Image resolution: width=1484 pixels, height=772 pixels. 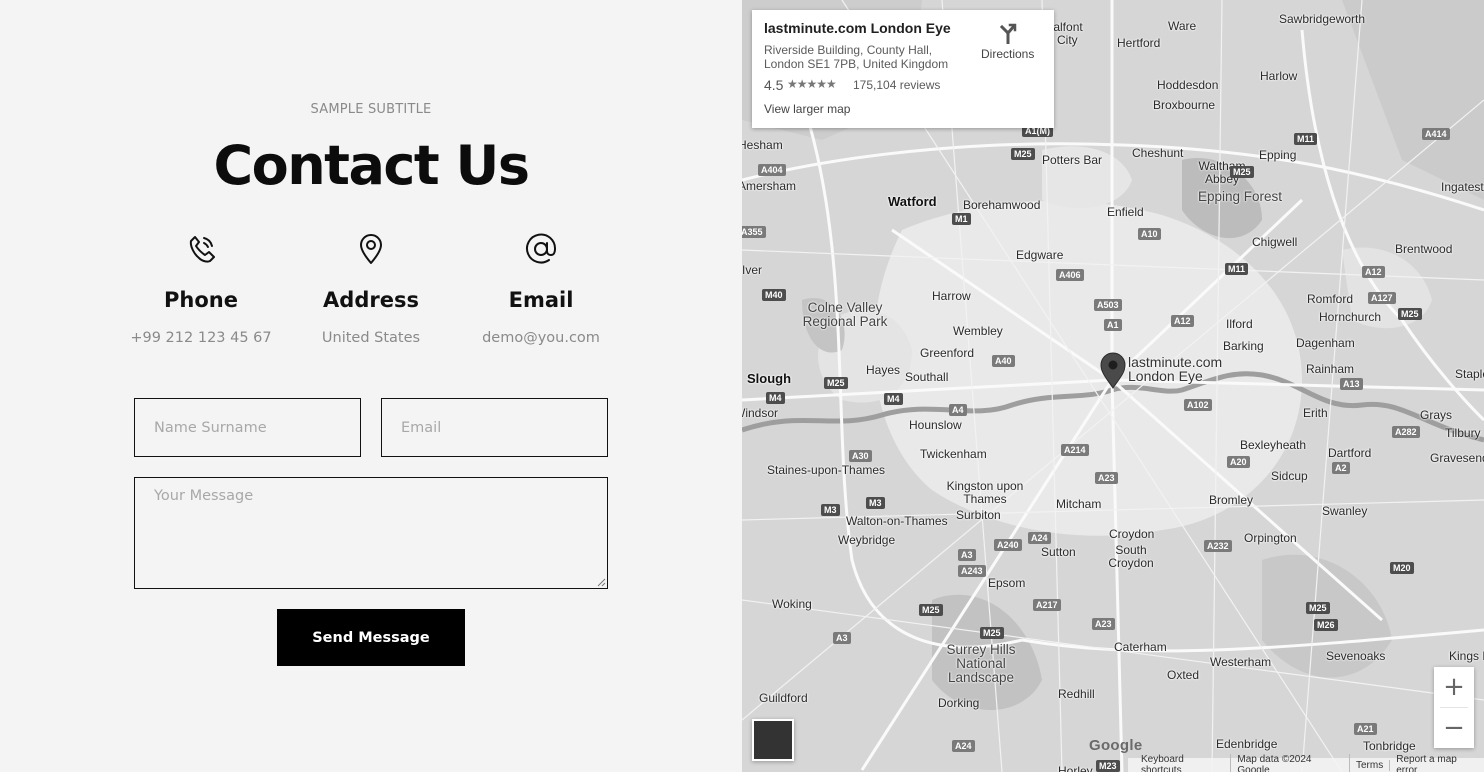 What do you see at coordinates (1279, 76) in the screenshot?
I see `map-place-label: Harlow` at bounding box center [1279, 76].